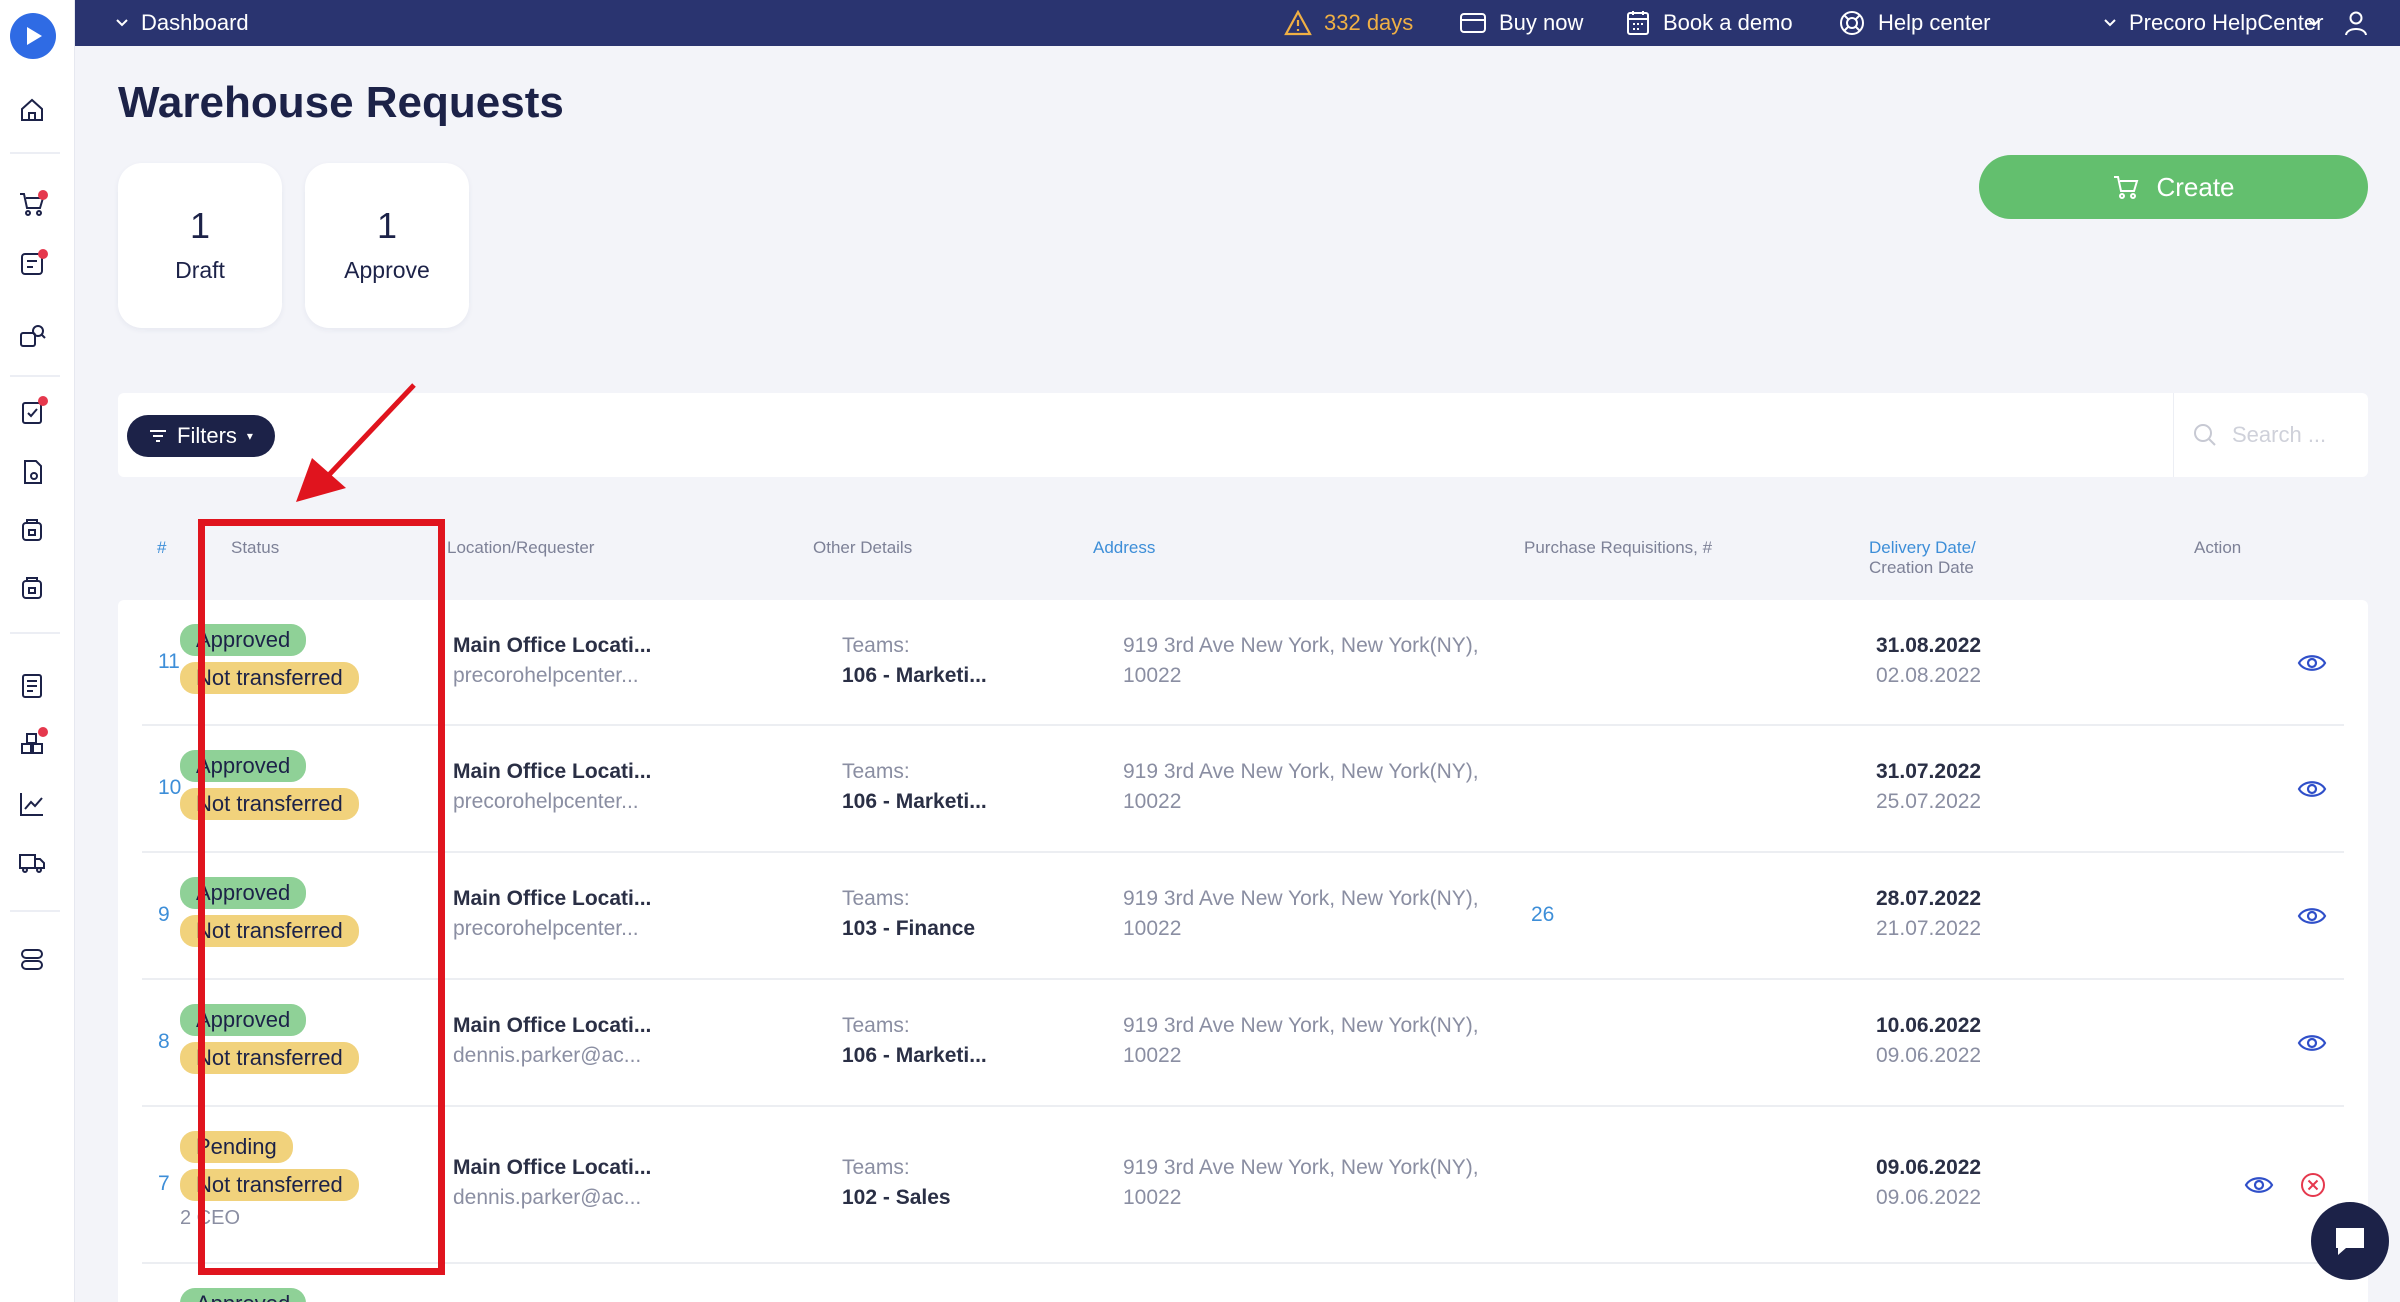 The height and width of the screenshot is (1302, 2400). What do you see at coordinates (243, 1295) in the screenshot?
I see `status-cell: Approved` at bounding box center [243, 1295].